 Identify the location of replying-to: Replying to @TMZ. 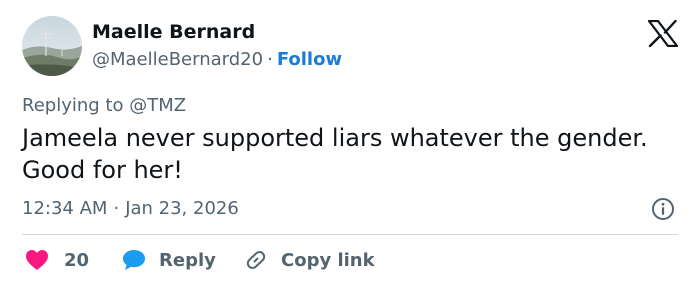
(104, 105).